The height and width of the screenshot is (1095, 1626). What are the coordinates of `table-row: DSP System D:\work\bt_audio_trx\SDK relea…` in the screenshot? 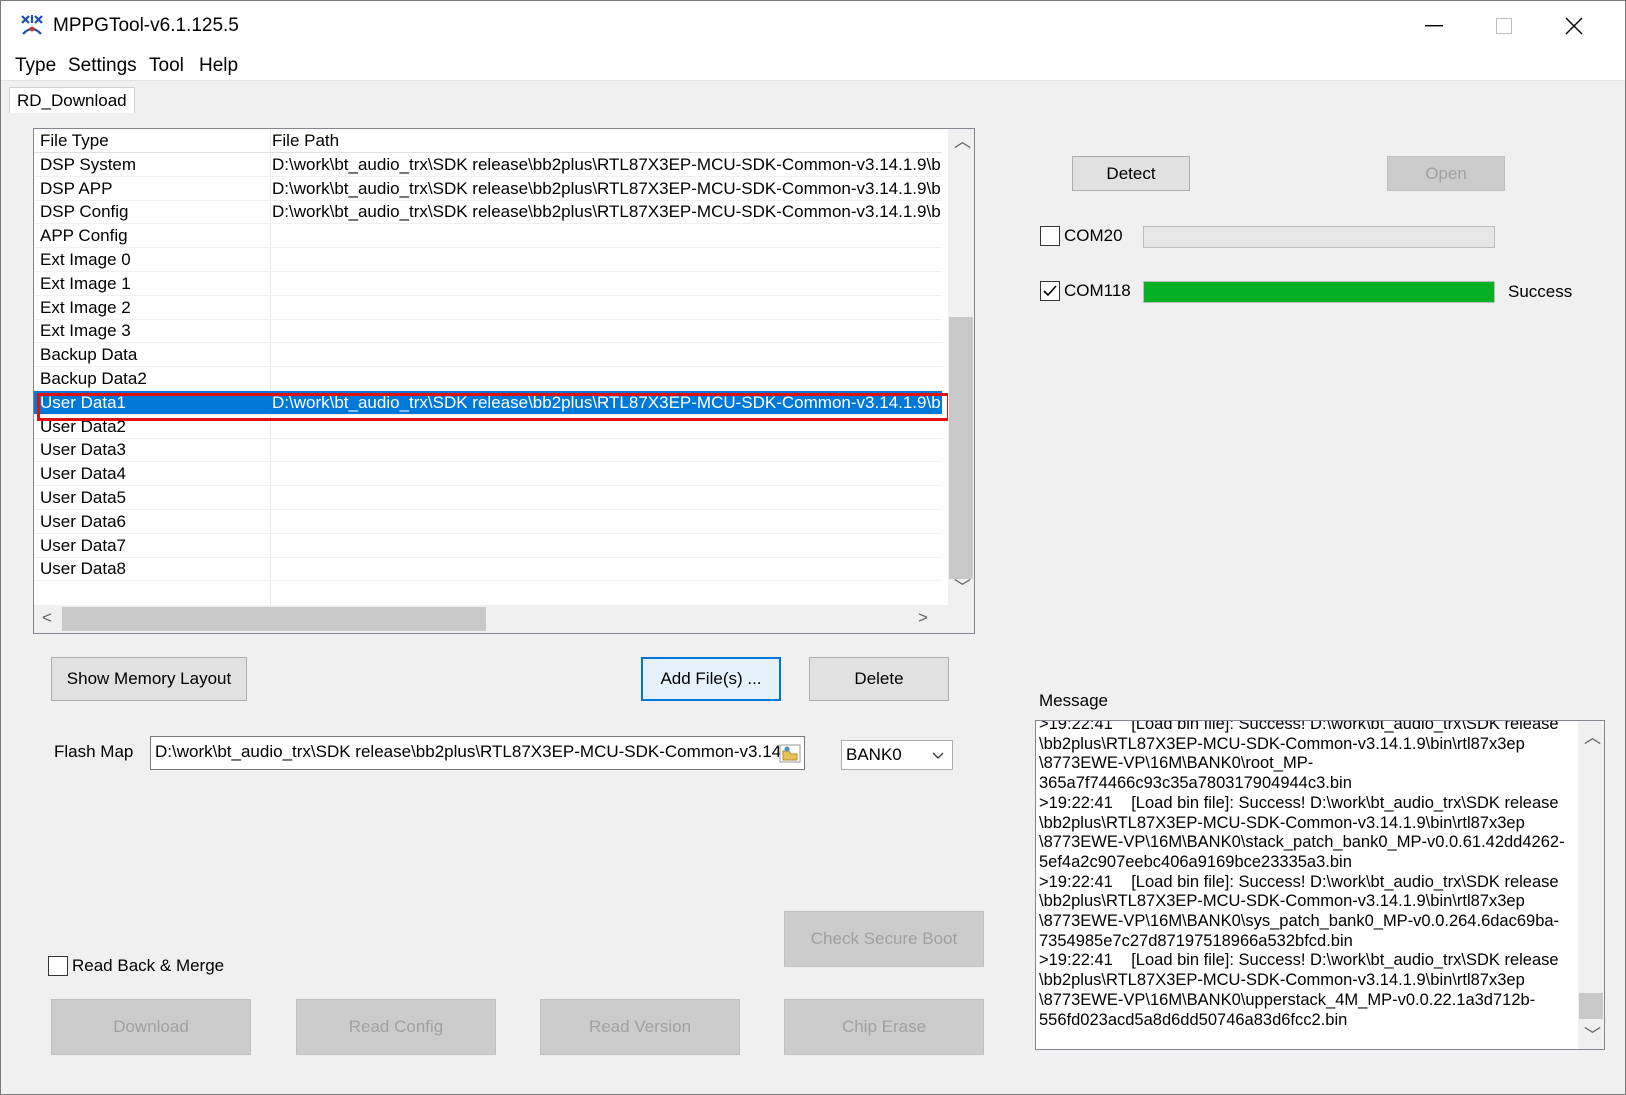 It's located at (488, 165).